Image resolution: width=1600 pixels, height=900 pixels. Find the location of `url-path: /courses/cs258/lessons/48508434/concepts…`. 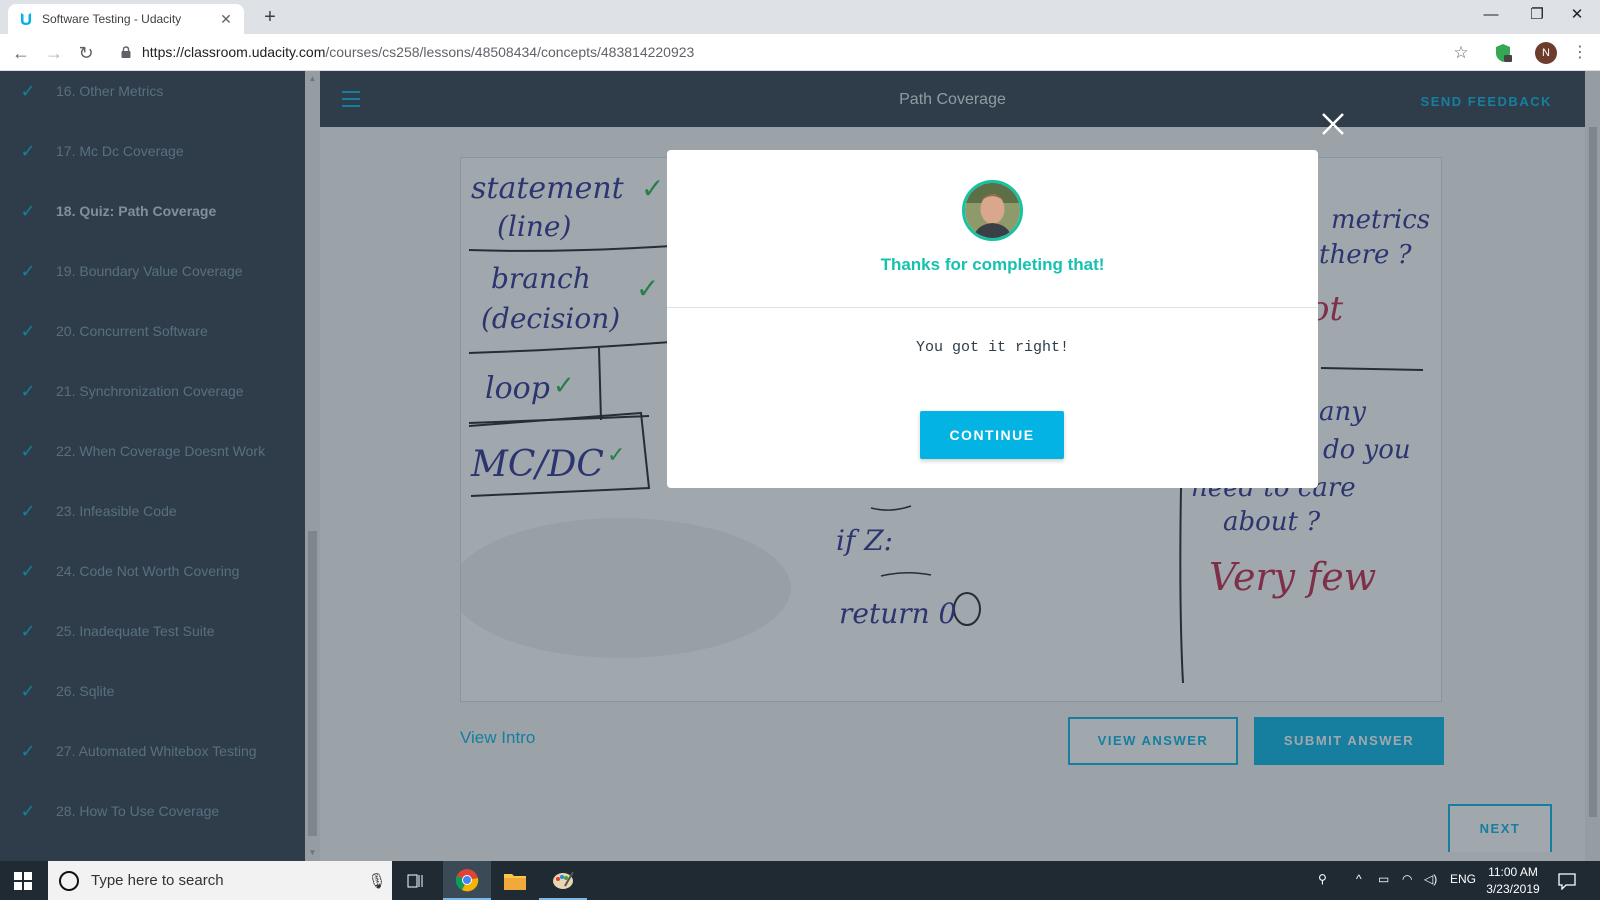

url-path: /courses/cs258/lessons/48508434/concepts… is located at coordinates (510, 52).